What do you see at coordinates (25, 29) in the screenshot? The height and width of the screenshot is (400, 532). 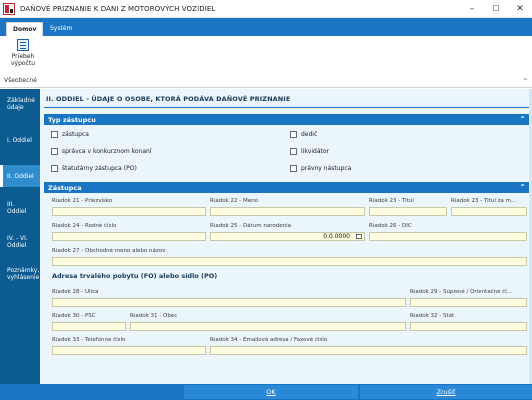 I see `tab-domov: Domov` at bounding box center [25, 29].